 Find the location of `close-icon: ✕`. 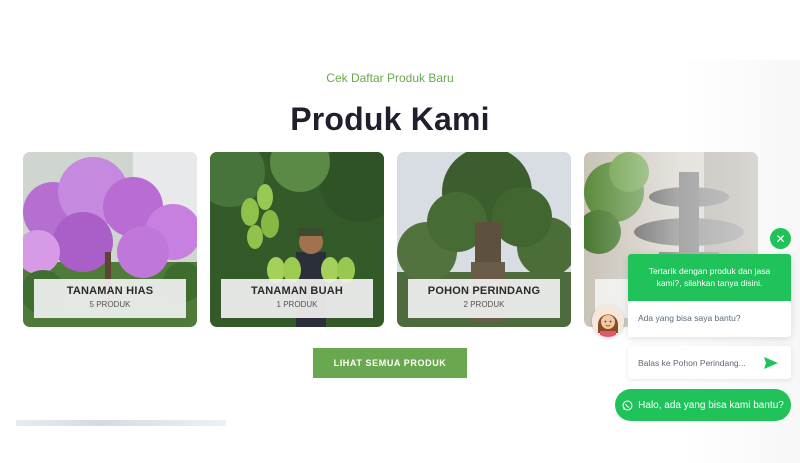

close-icon: ✕ is located at coordinates (780, 238).